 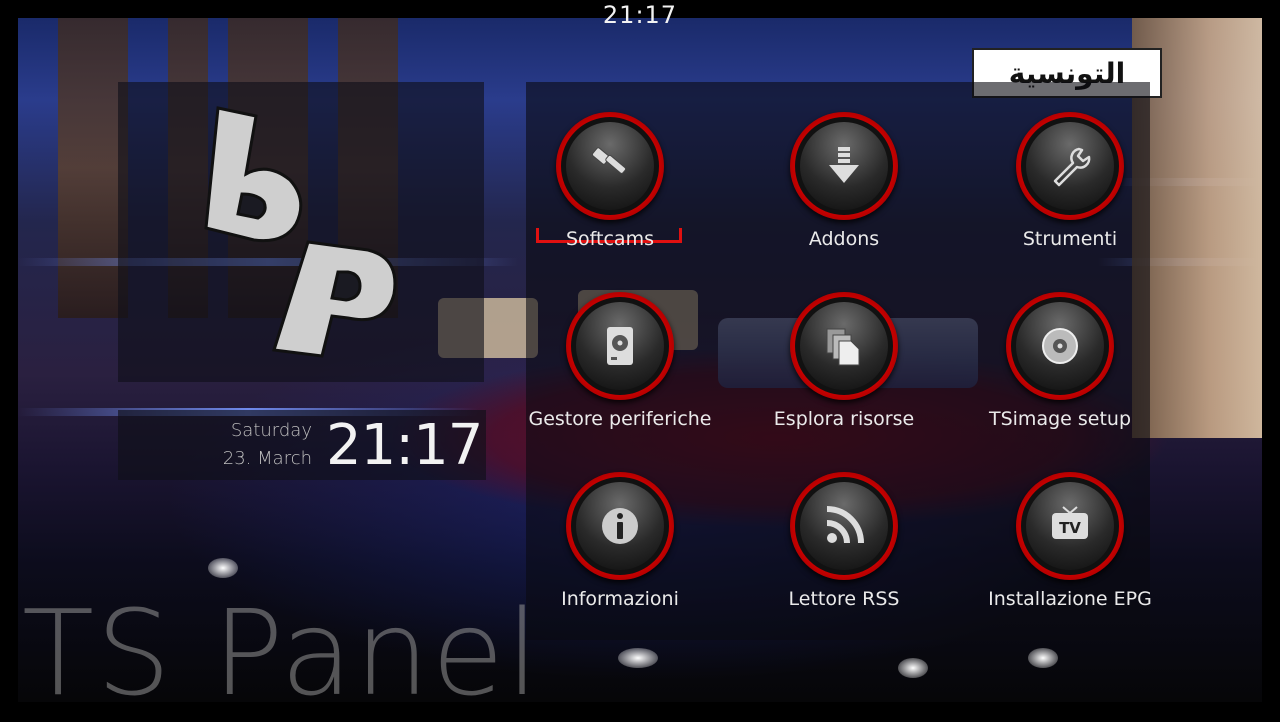 I want to click on wrench-icon, so click(x=1072, y=167).